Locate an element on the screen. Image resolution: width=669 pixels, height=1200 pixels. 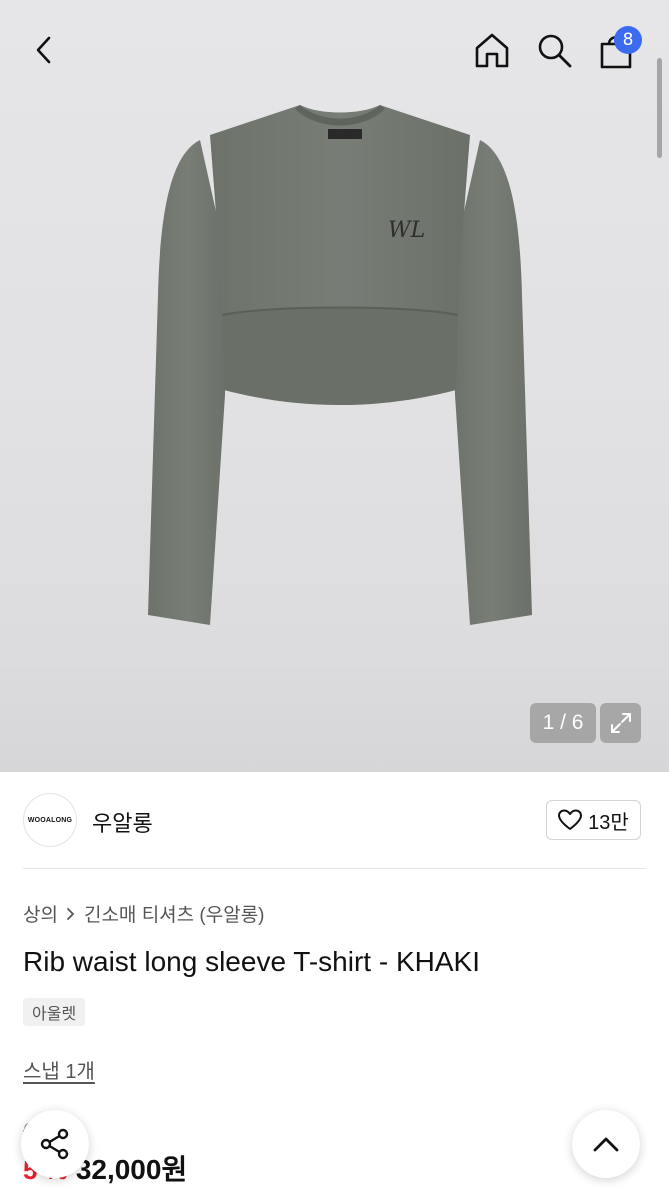
breadcrumb-item-category: 상의 is located at coordinates (40, 913).